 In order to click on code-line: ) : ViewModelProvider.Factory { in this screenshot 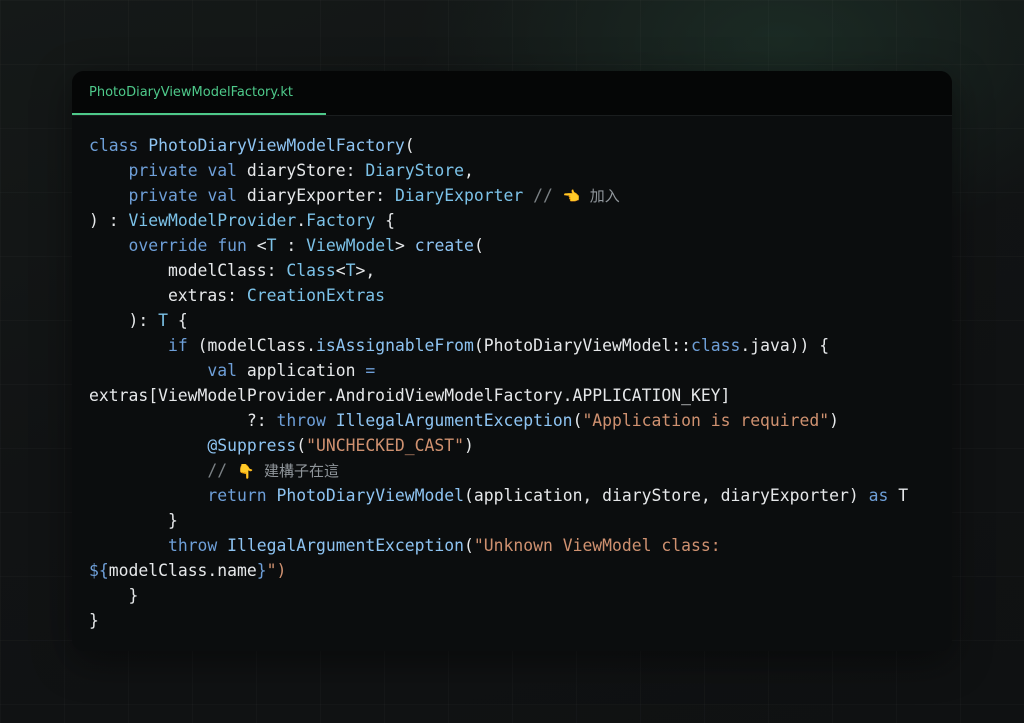, I will do `click(498, 220)`.